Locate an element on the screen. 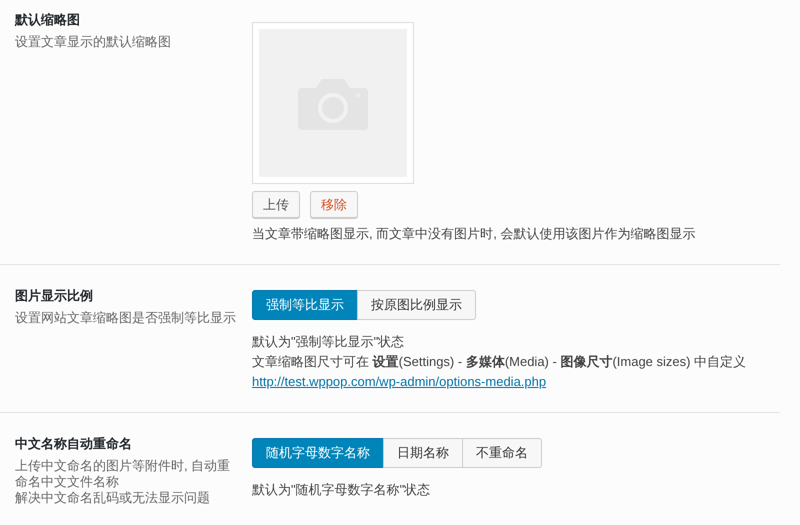  remove-button: 移除 is located at coordinates (334, 204).